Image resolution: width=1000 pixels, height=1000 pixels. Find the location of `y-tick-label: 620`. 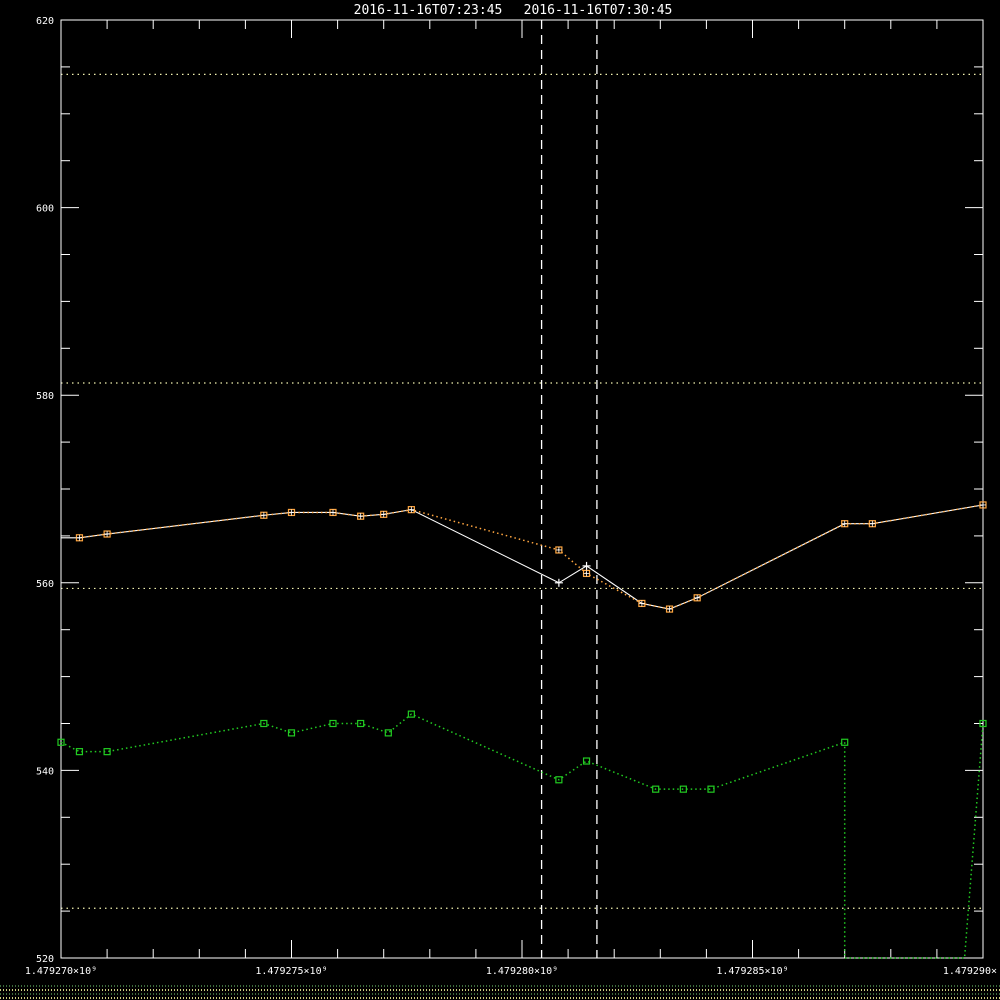

y-tick-label: 620 is located at coordinates (45, 21).